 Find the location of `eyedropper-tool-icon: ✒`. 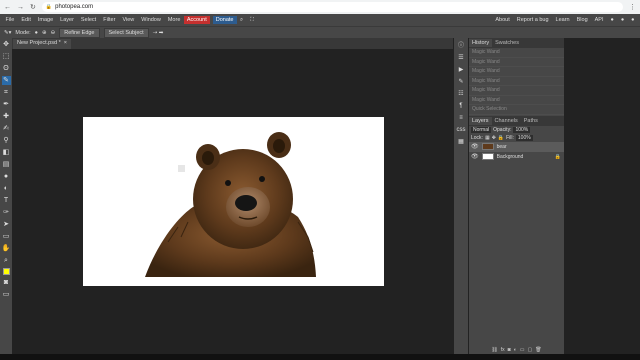

eyedropper-tool-icon: ✒ is located at coordinates (6, 104).